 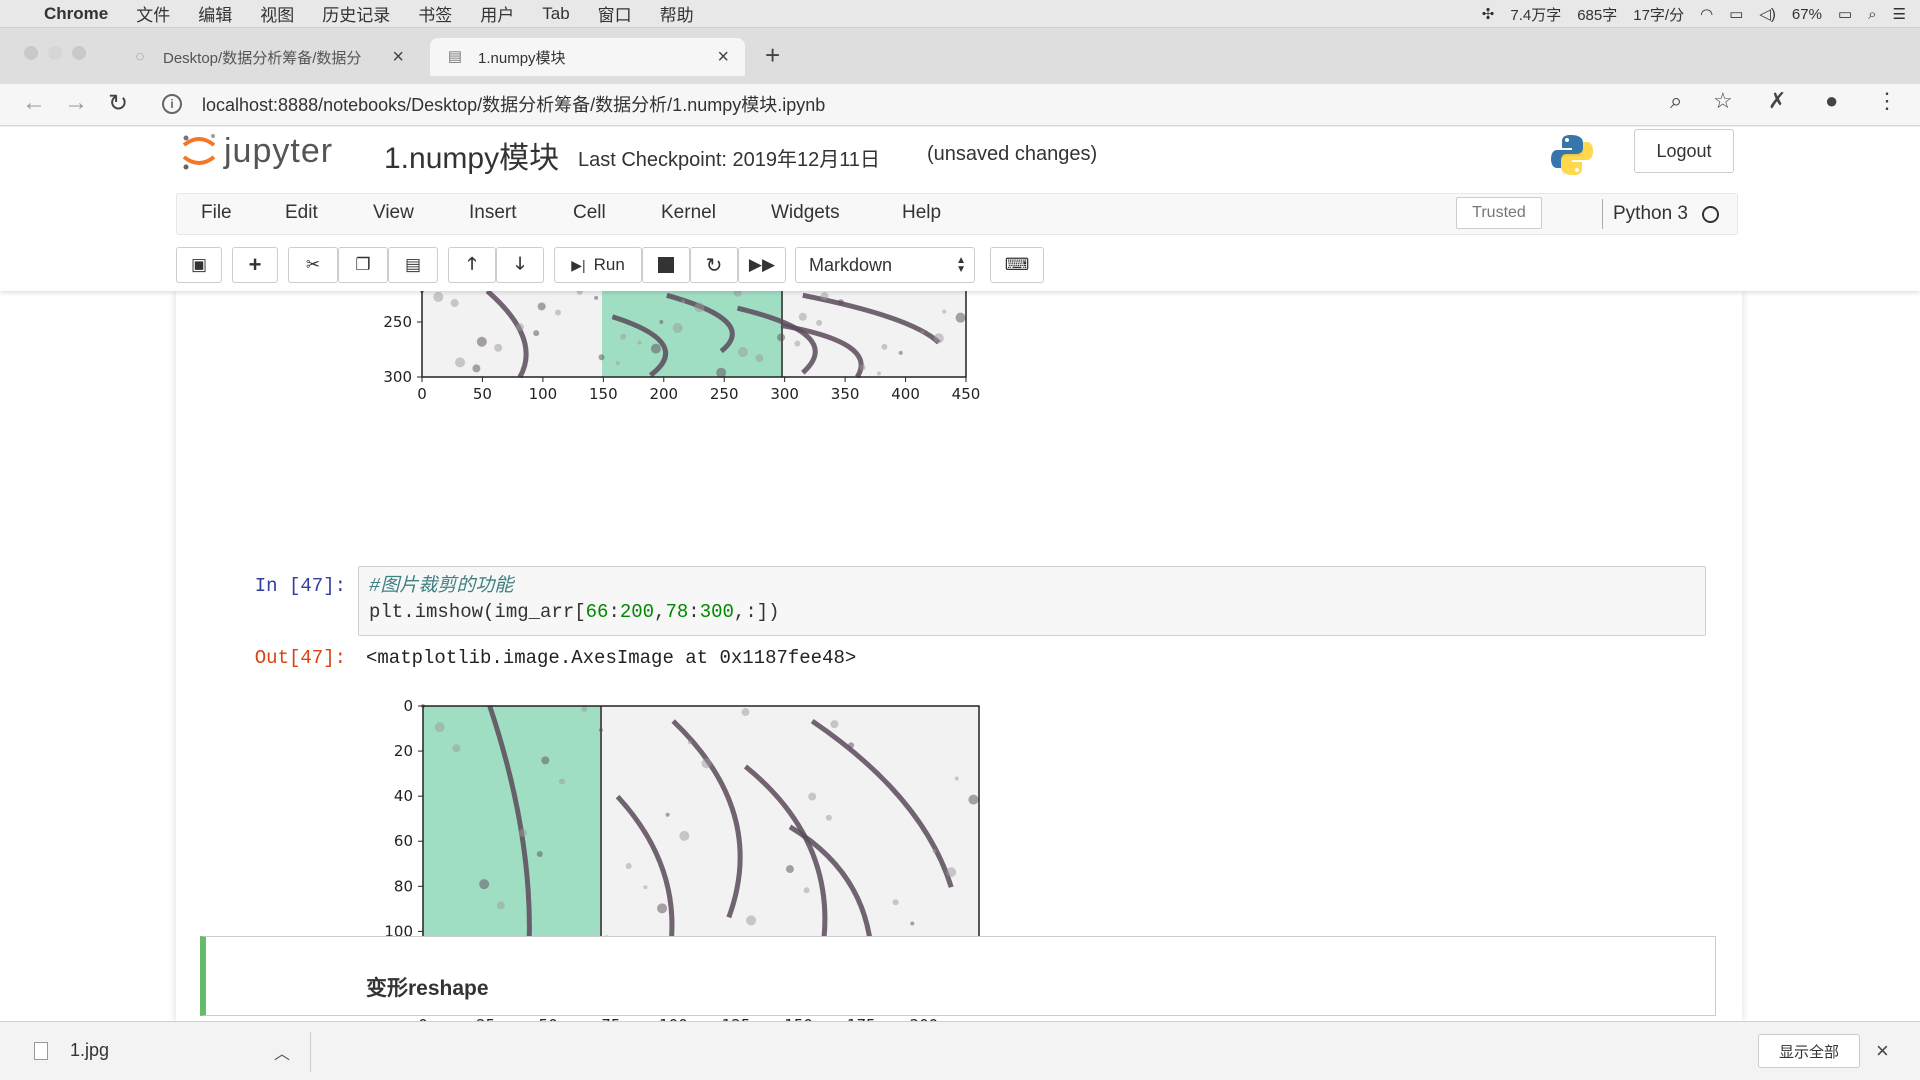 I want to click on menu-view: 视图, so click(x=277, y=13).